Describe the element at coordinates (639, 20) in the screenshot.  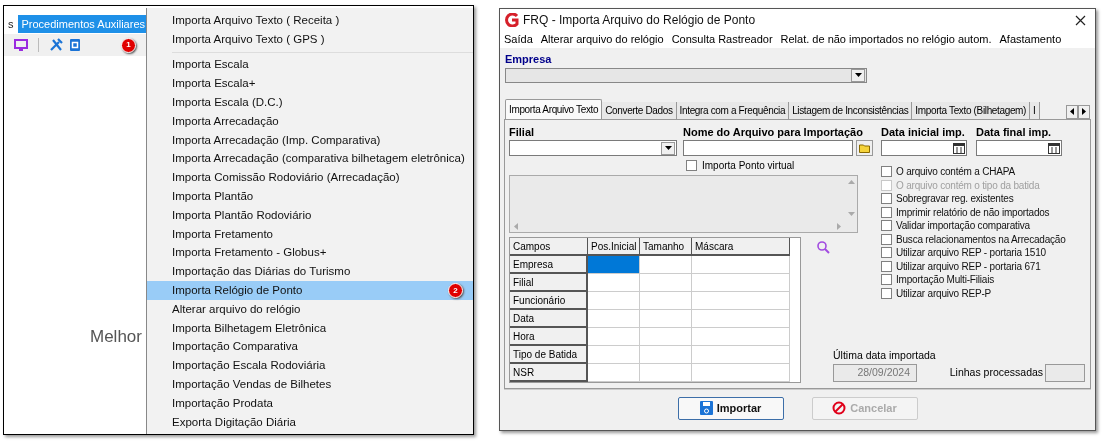
I see `window-title: FRQ - Importa Arquivo do Relógio de Ponto` at that location.